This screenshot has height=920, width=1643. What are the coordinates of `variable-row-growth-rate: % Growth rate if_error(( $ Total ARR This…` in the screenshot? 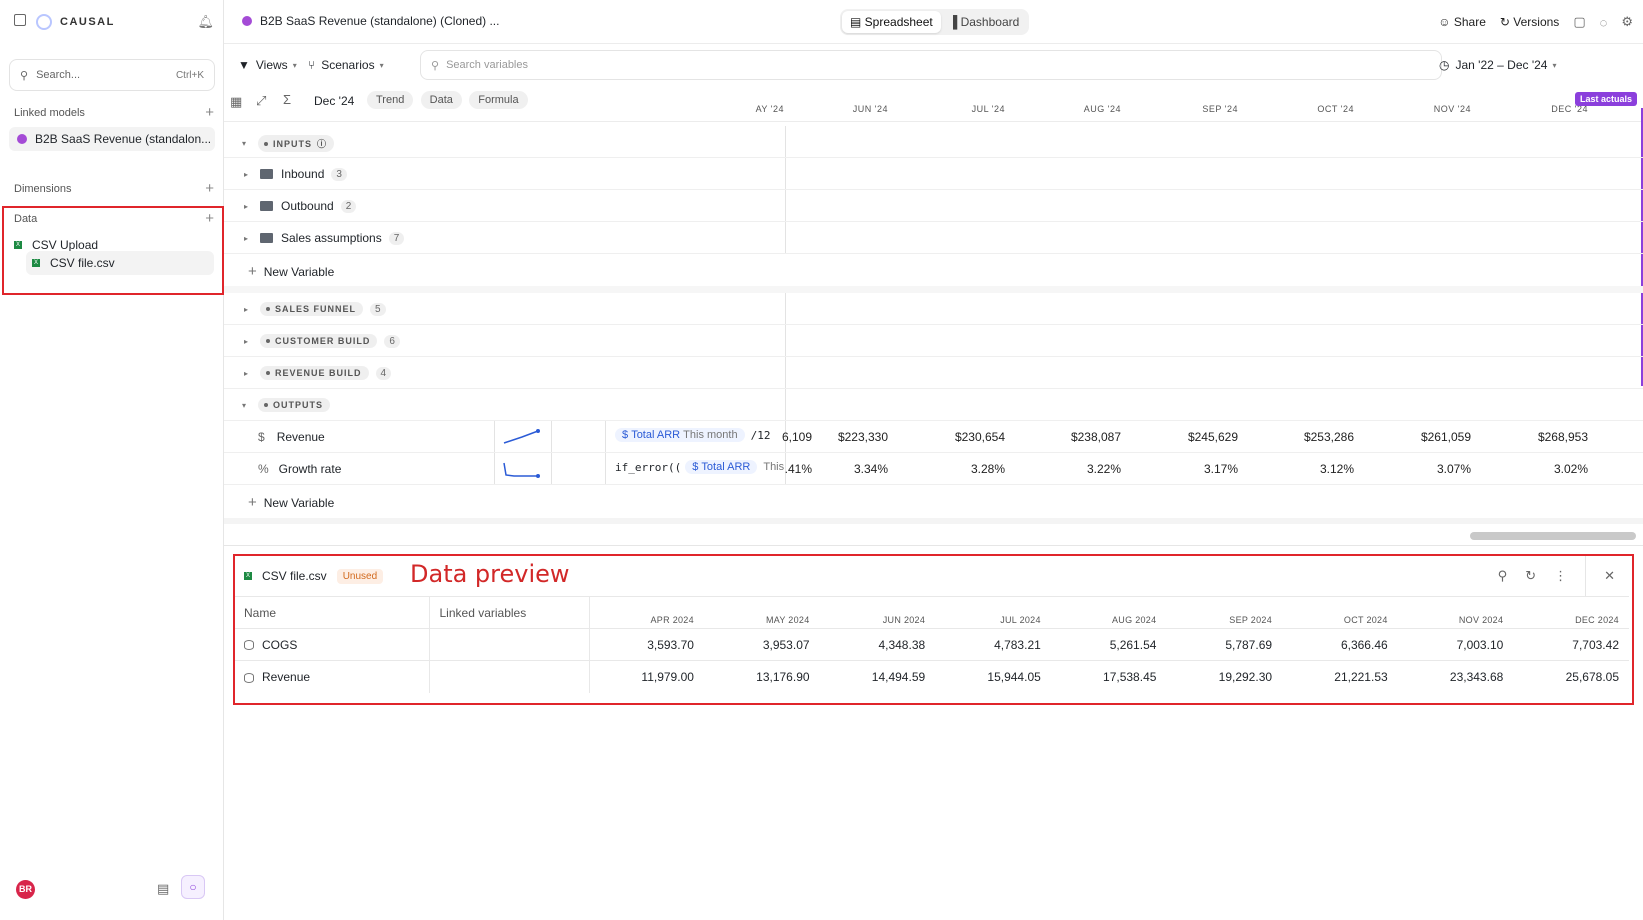 It's located at (933, 469).